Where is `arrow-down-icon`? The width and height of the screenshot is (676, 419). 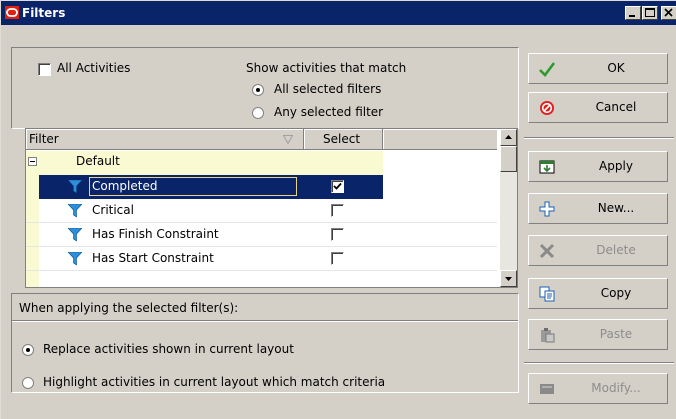
arrow-down-icon is located at coordinates (508, 279).